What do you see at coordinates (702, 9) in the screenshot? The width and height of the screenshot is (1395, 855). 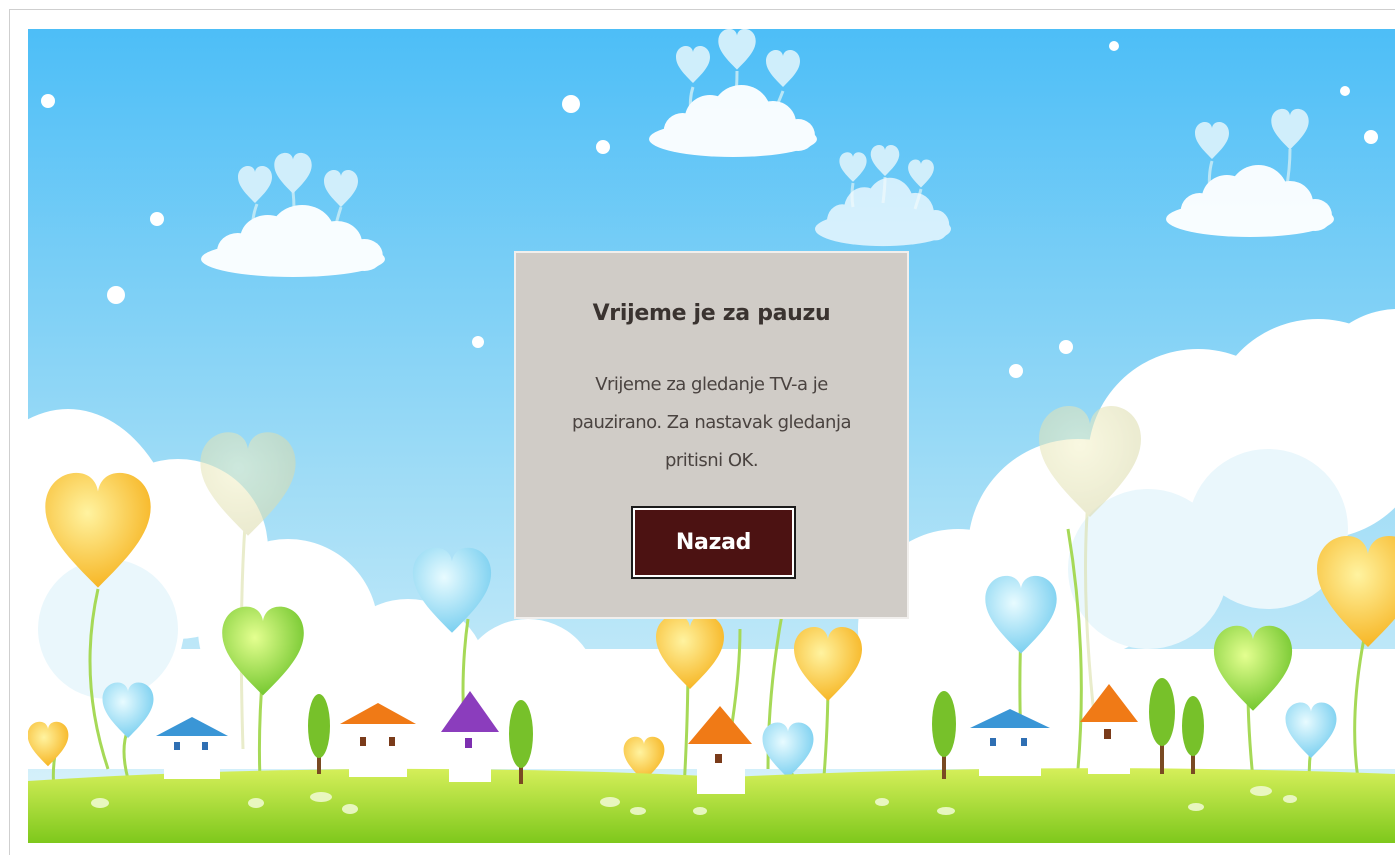 I see `window-border-top` at bounding box center [702, 9].